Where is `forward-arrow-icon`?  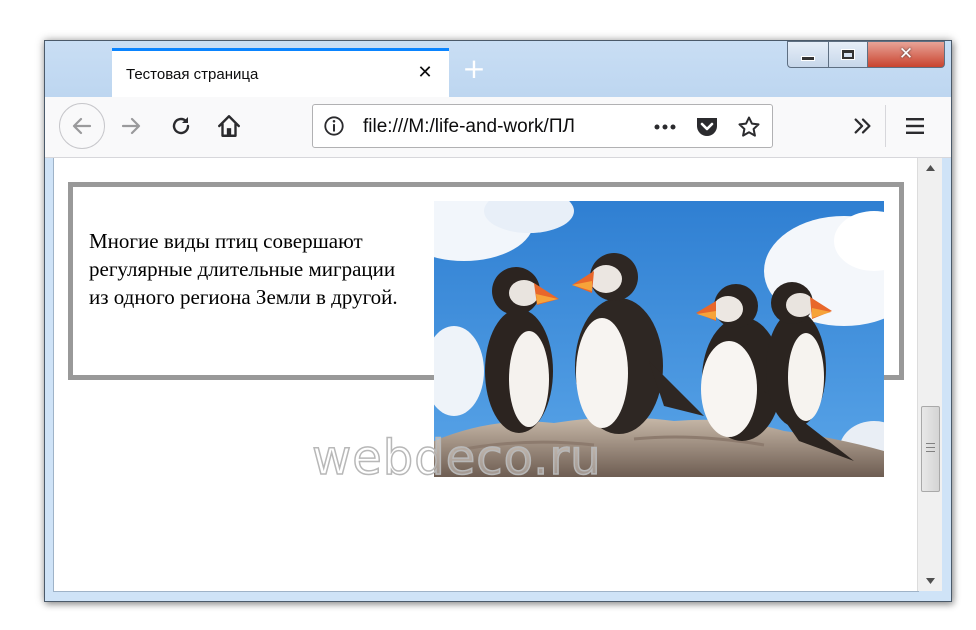
forward-arrow-icon is located at coordinates (131, 126).